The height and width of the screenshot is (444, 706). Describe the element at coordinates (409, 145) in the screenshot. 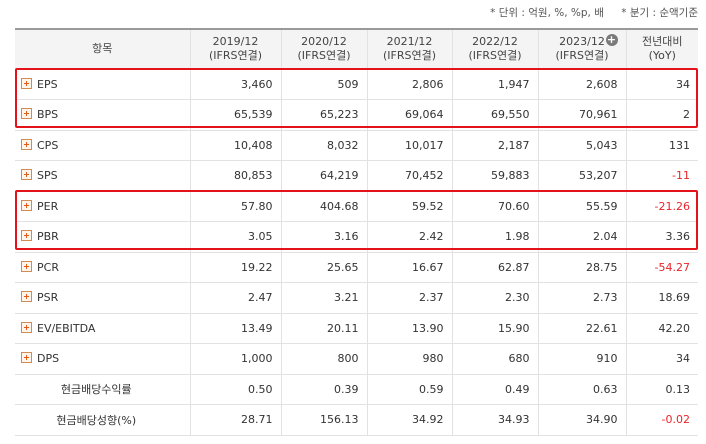

I see `value-cell: 10,017` at that location.